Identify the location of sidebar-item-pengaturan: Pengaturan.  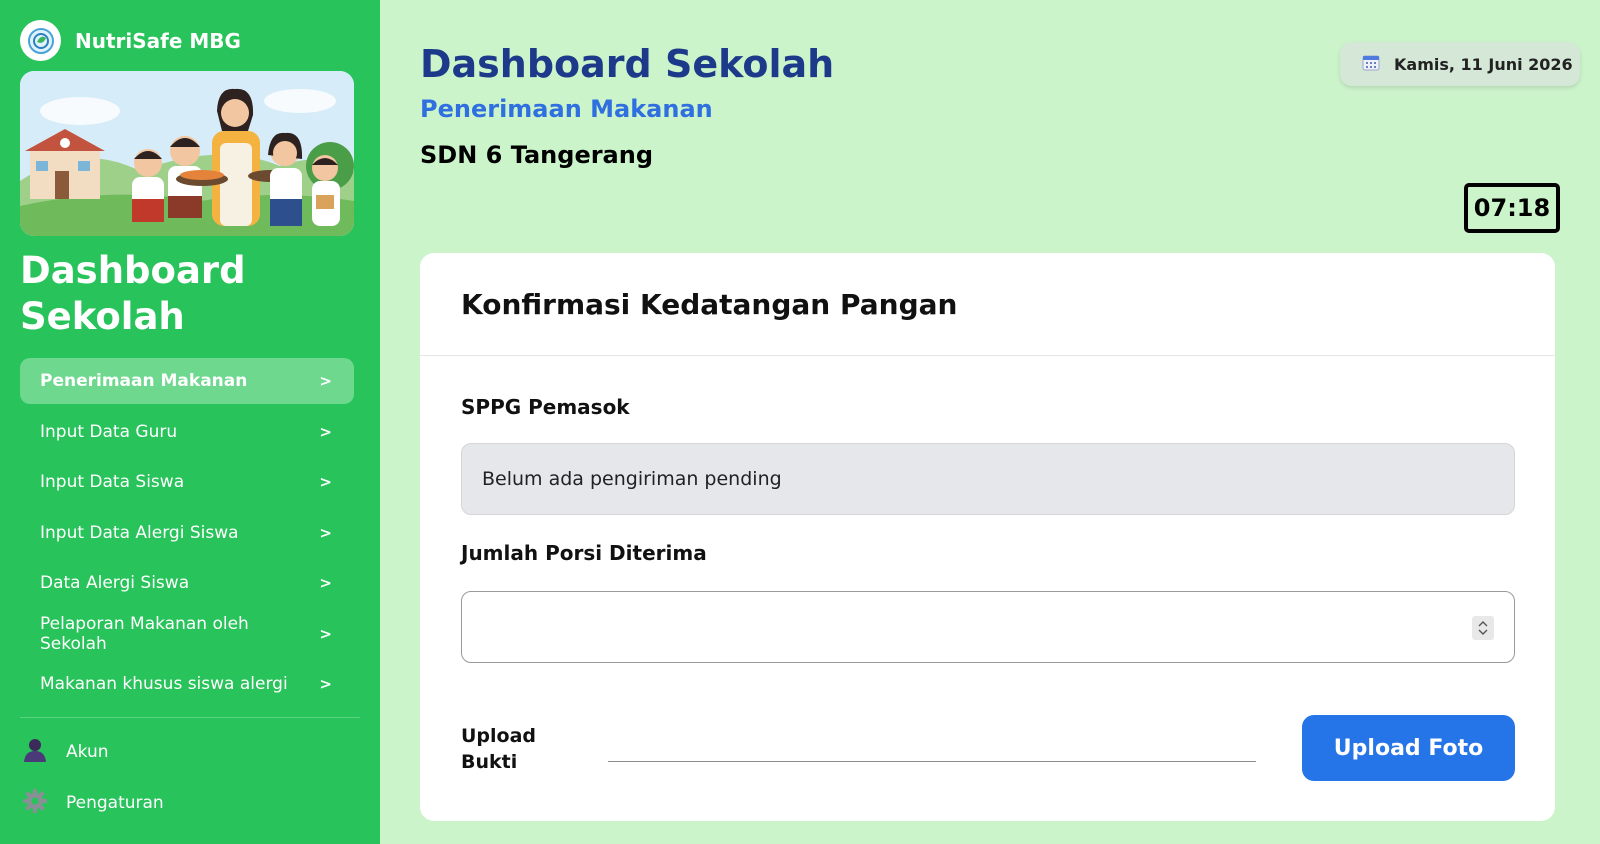
(93, 803).